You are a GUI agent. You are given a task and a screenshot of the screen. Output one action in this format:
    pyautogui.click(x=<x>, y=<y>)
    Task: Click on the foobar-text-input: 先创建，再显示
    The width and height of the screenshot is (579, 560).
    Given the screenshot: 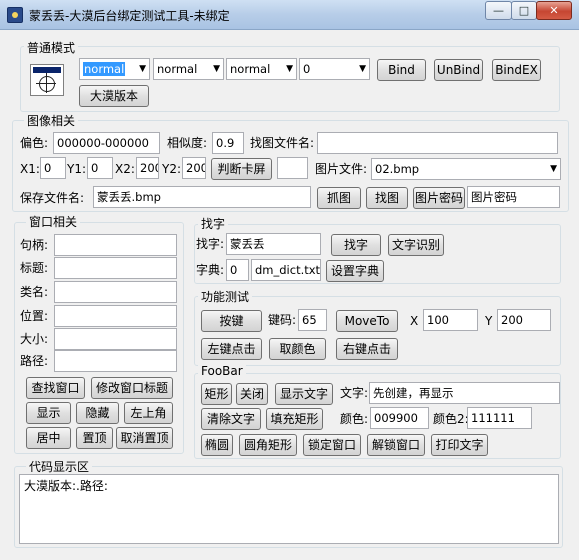 What is the action you would take?
    pyautogui.click(x=464, y=393)
    